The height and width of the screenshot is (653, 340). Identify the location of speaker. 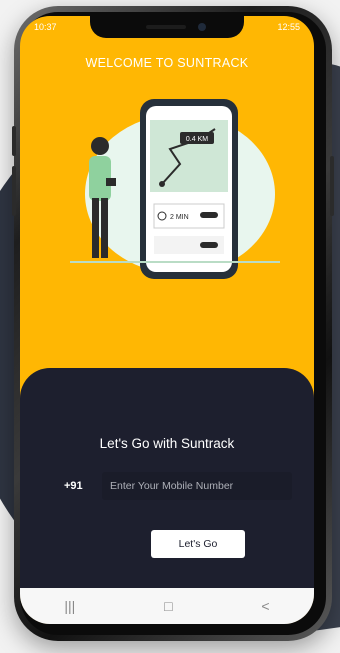
(166, 27).